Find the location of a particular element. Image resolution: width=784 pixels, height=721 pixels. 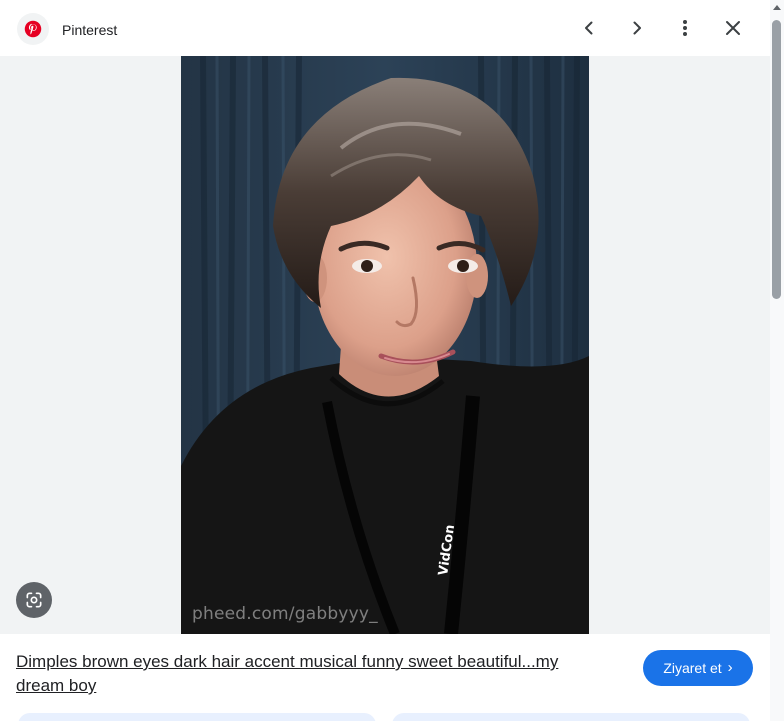

visit-button-label: Ziyaret et is located at coordinates (692, 668).